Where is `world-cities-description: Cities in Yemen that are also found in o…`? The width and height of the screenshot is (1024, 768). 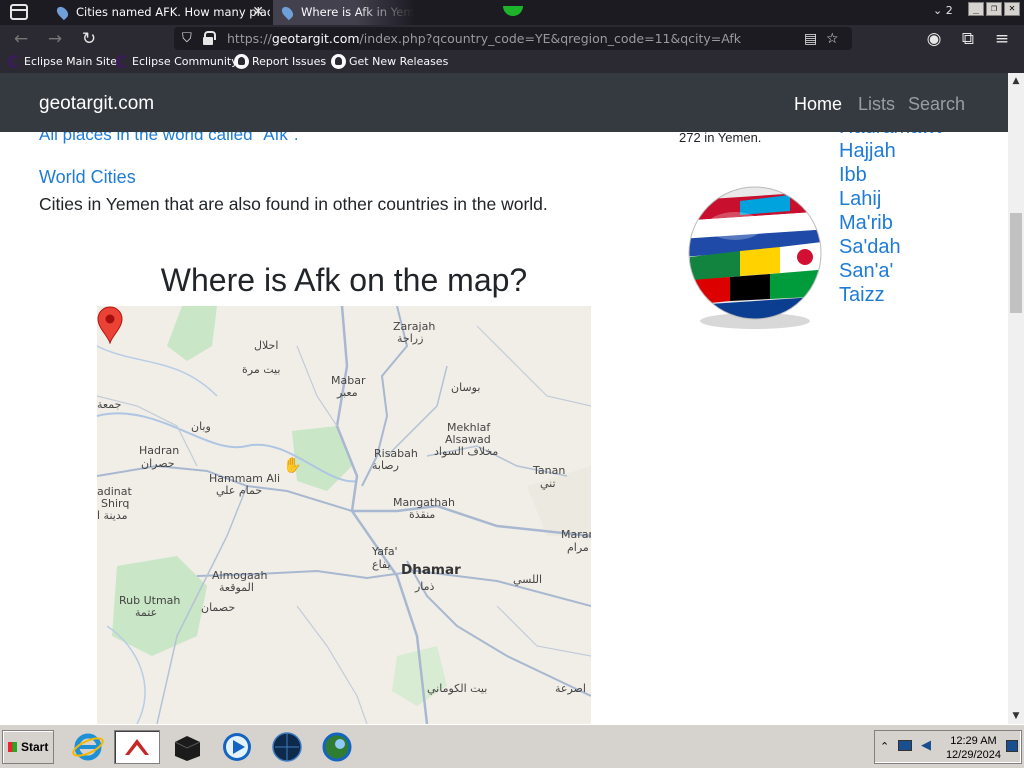
world-cities-description: Cities in Yemen that are also found in o… is located at coordinates (293, 204).